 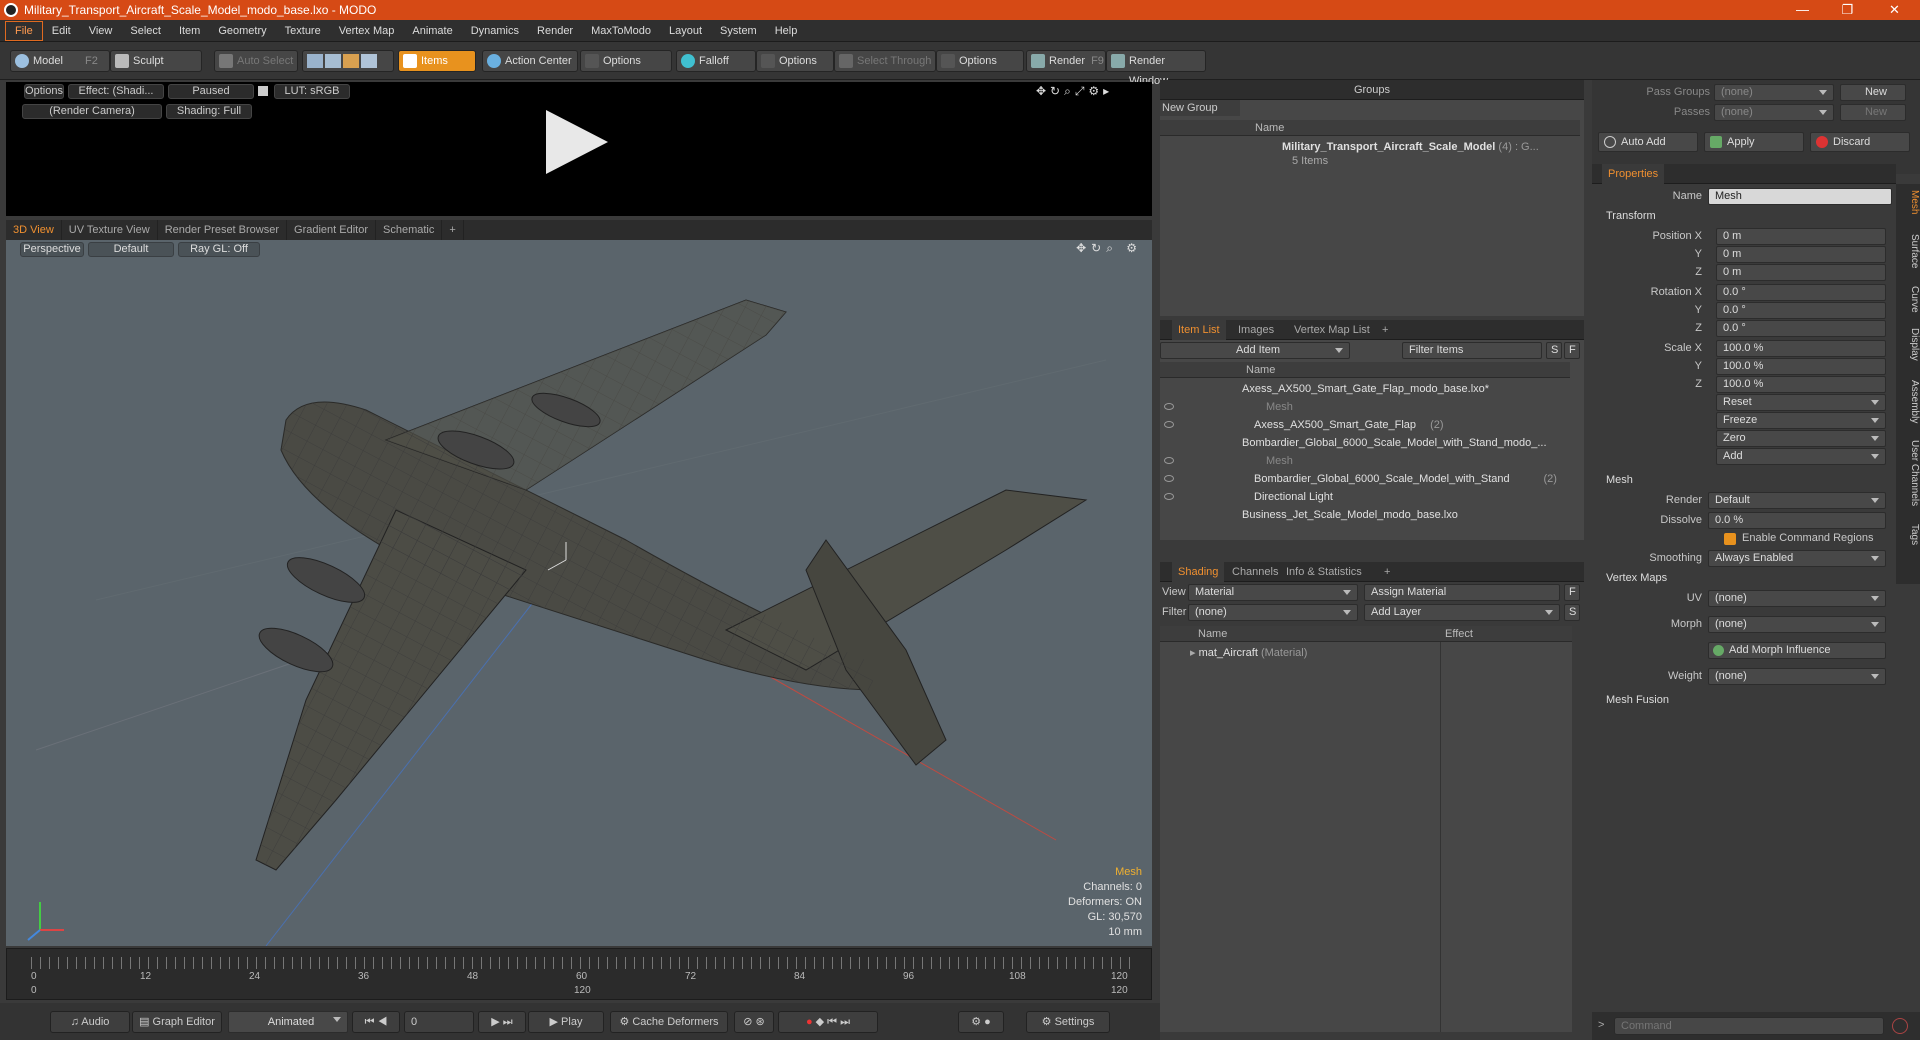 I want to click on keyframe-icons: ⊘ ⊛, so click(x=754, y=1022).